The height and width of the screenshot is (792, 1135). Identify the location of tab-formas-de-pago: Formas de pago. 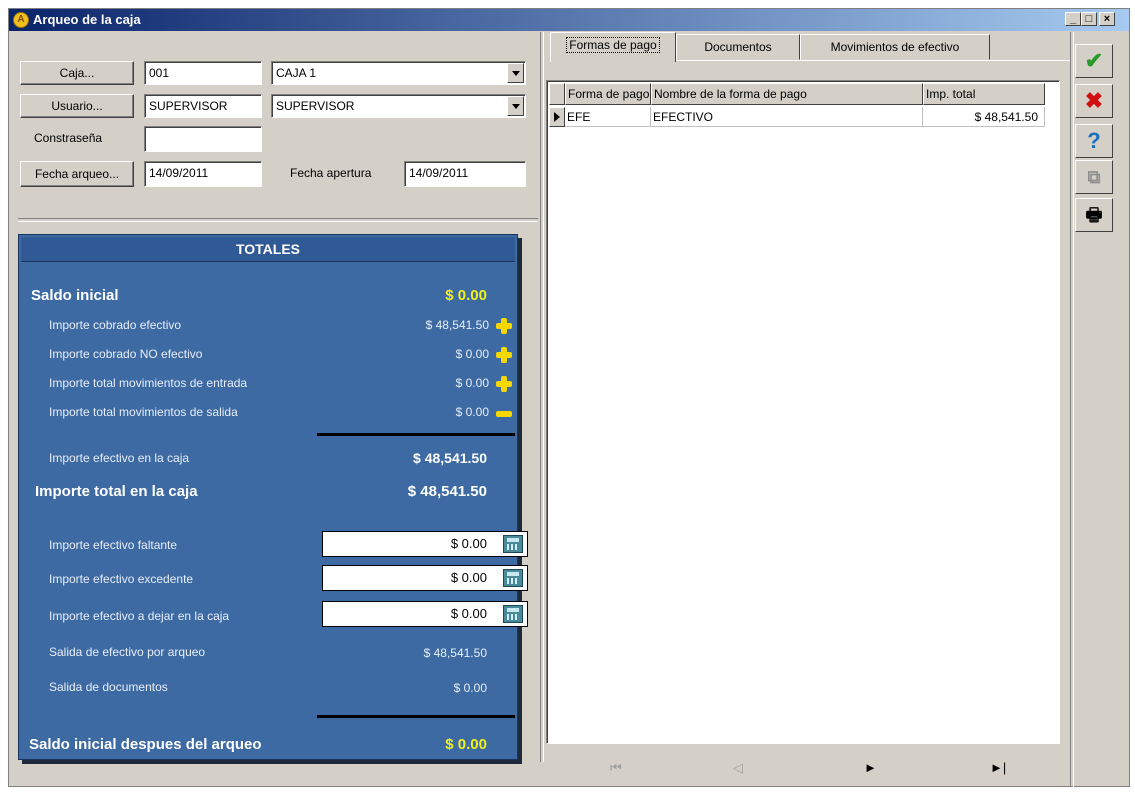
(613, 47).